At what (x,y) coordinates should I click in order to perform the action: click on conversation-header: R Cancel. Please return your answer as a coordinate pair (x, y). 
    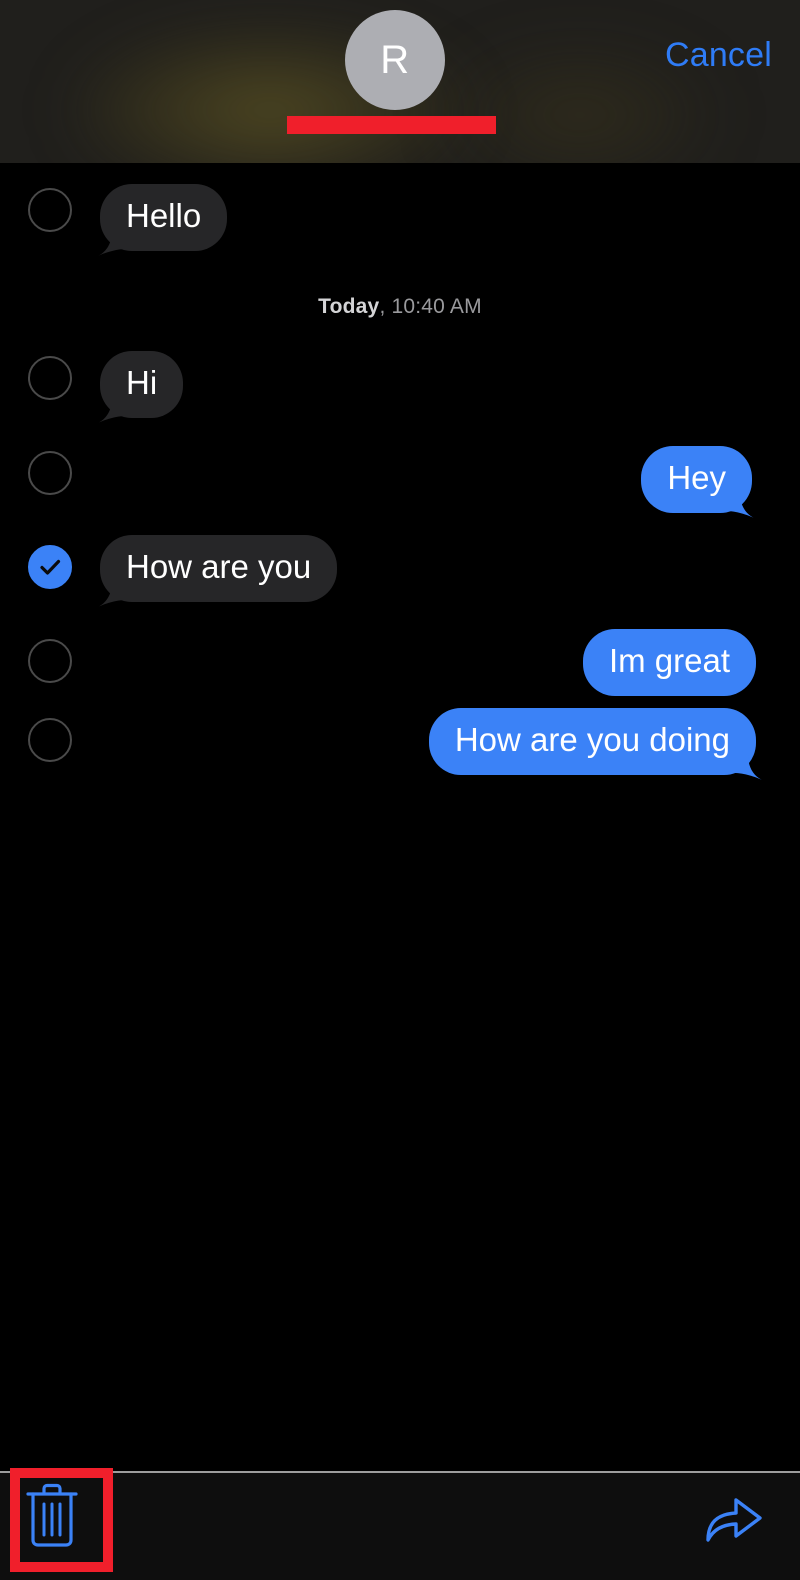
    Looking at the image, I should click on (400, 81).